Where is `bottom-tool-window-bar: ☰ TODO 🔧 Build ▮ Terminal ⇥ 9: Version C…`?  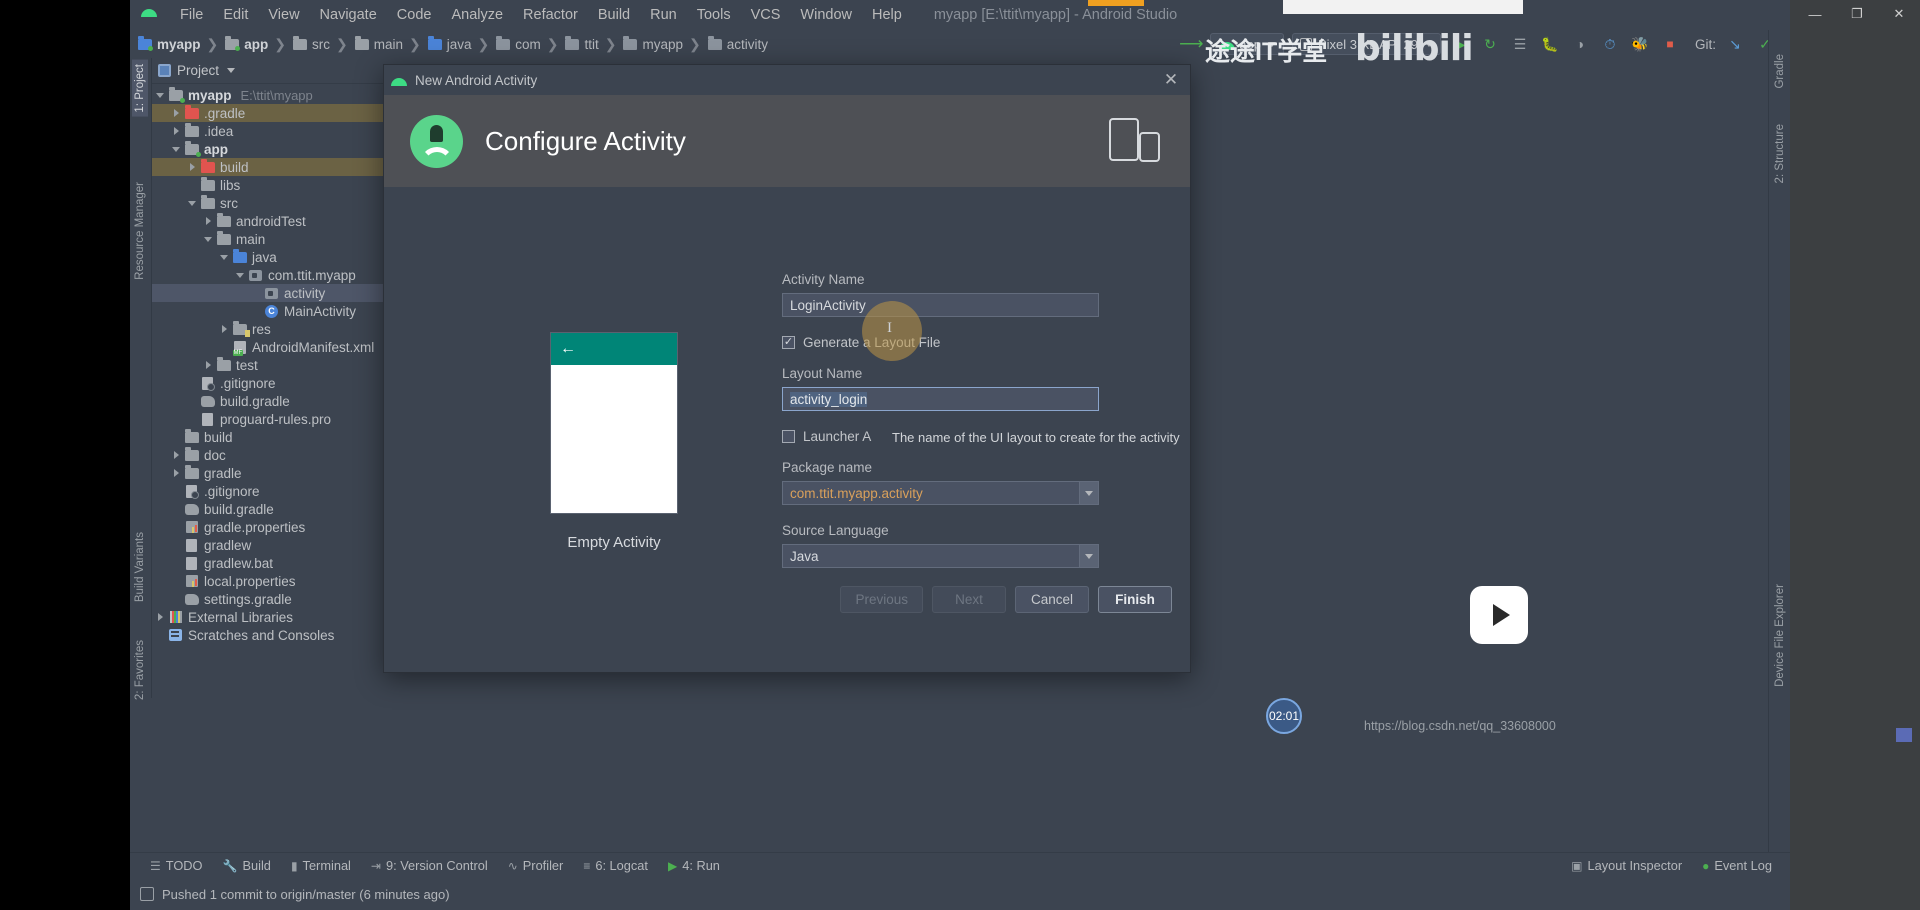
bottom-tool-window-bar: ☰ TODO 🔧 Build ▮ Terminal ⇥ 9: Version C… is located at coordinates (960, 865).